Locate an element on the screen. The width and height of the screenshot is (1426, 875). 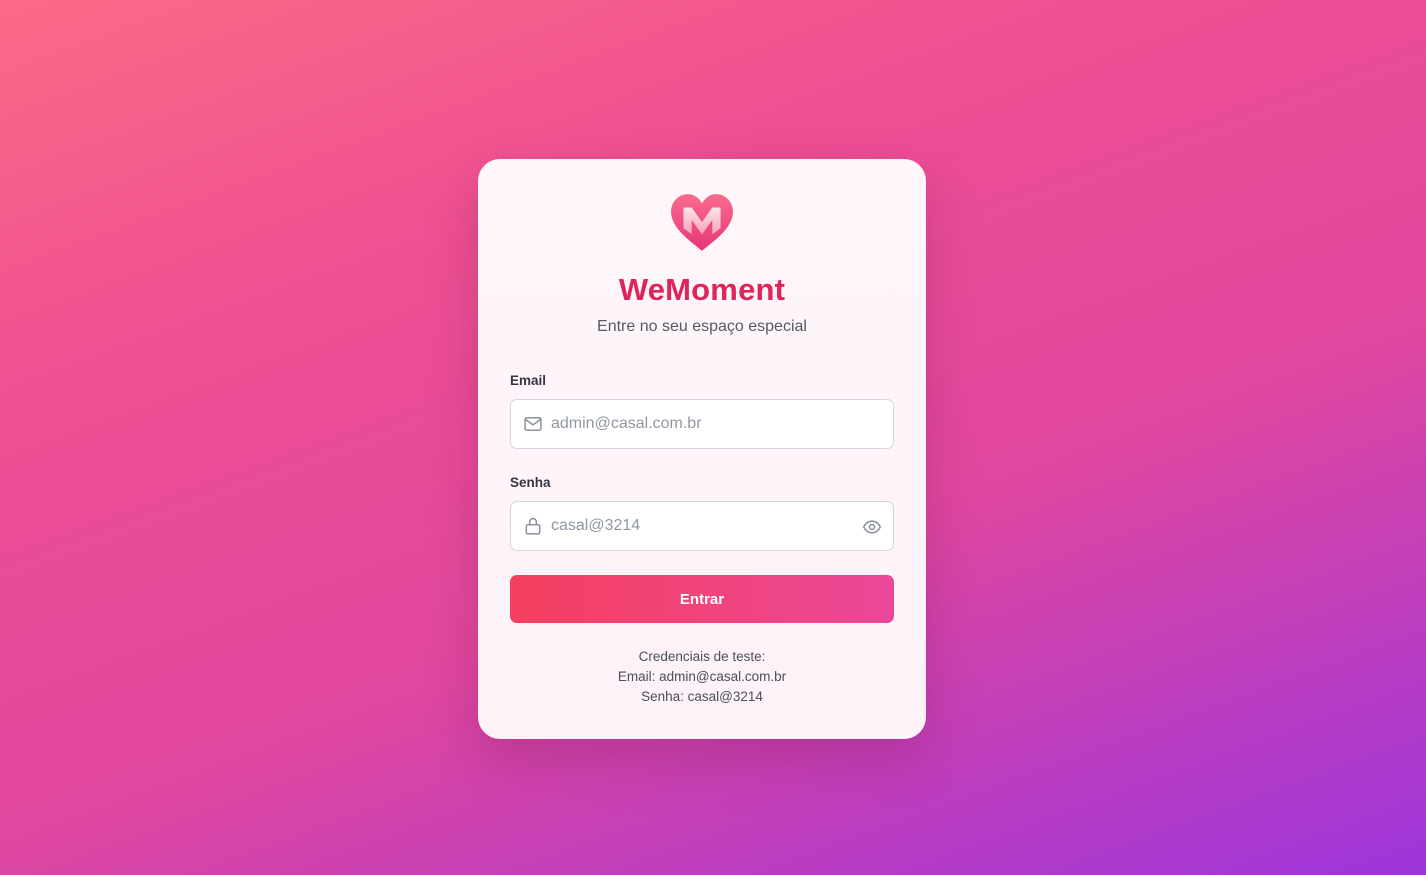
heart-m-logo is located at coordinates (702, 222).